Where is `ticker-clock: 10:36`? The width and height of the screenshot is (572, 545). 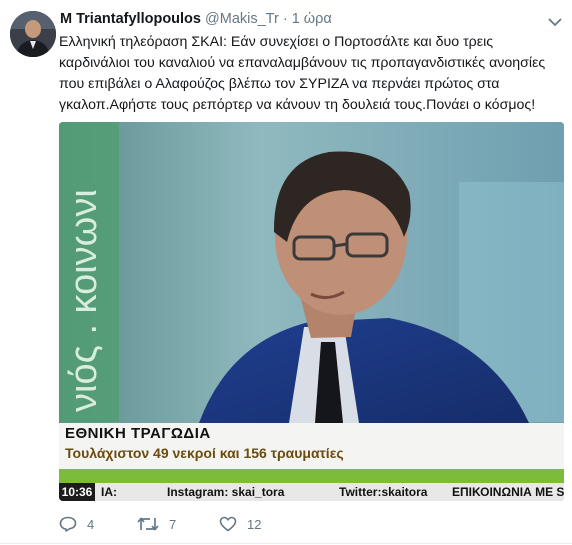 ticker-clock: 10:36 is located at coordinates (77, 492).